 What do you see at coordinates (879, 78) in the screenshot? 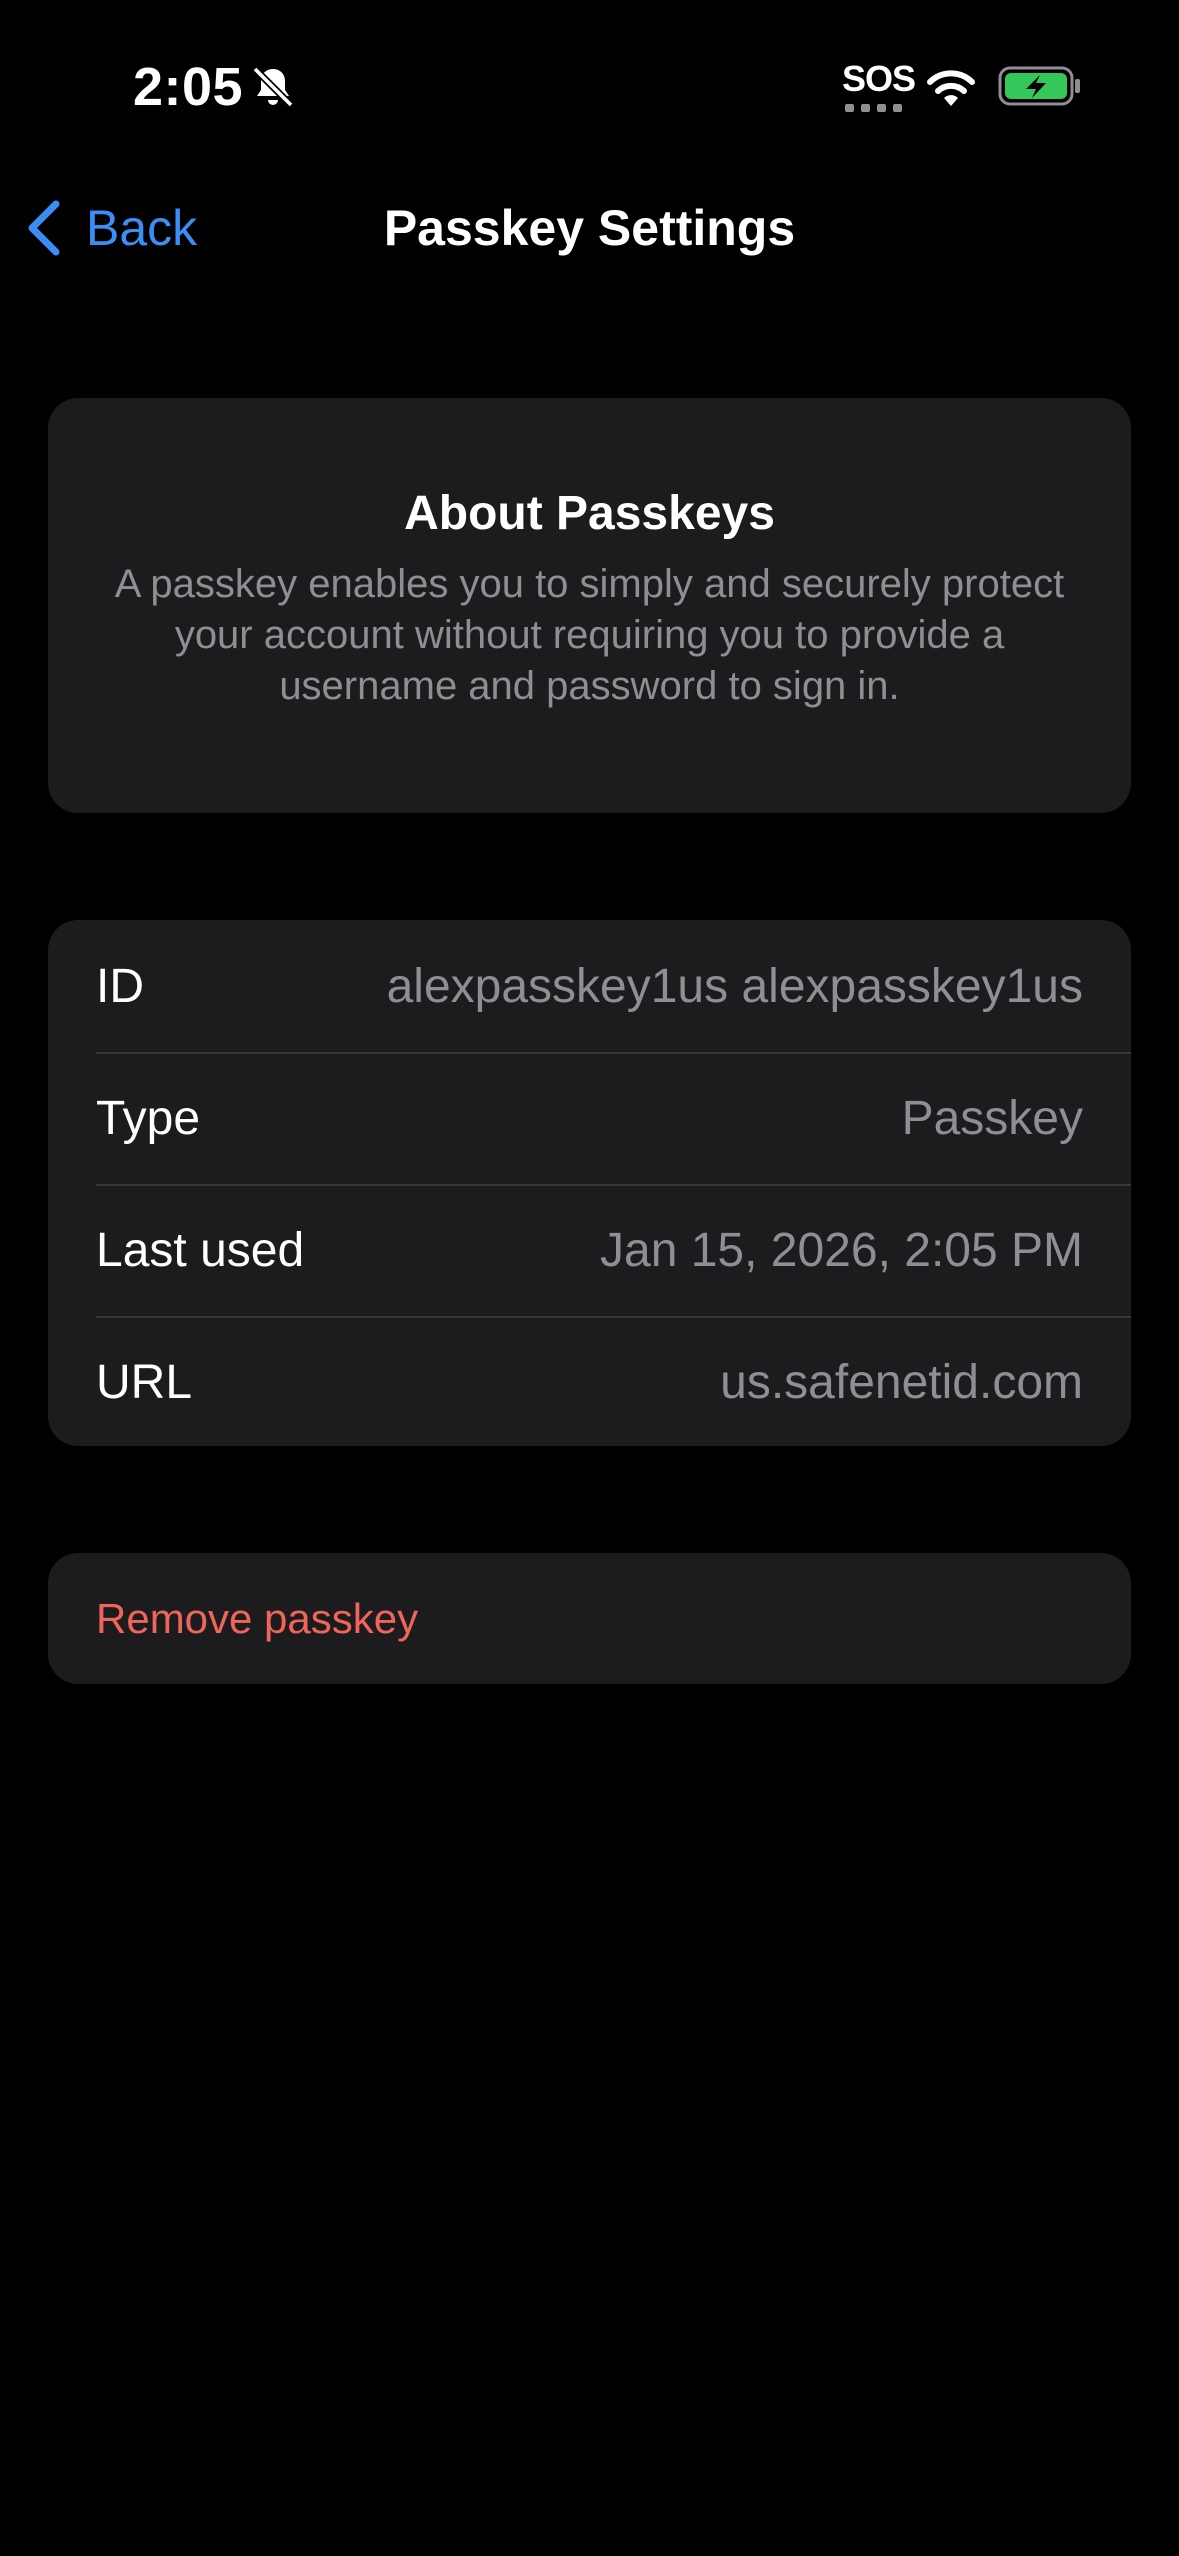
I see `sos-indicator: SOS` at bounding box center [879, 78].